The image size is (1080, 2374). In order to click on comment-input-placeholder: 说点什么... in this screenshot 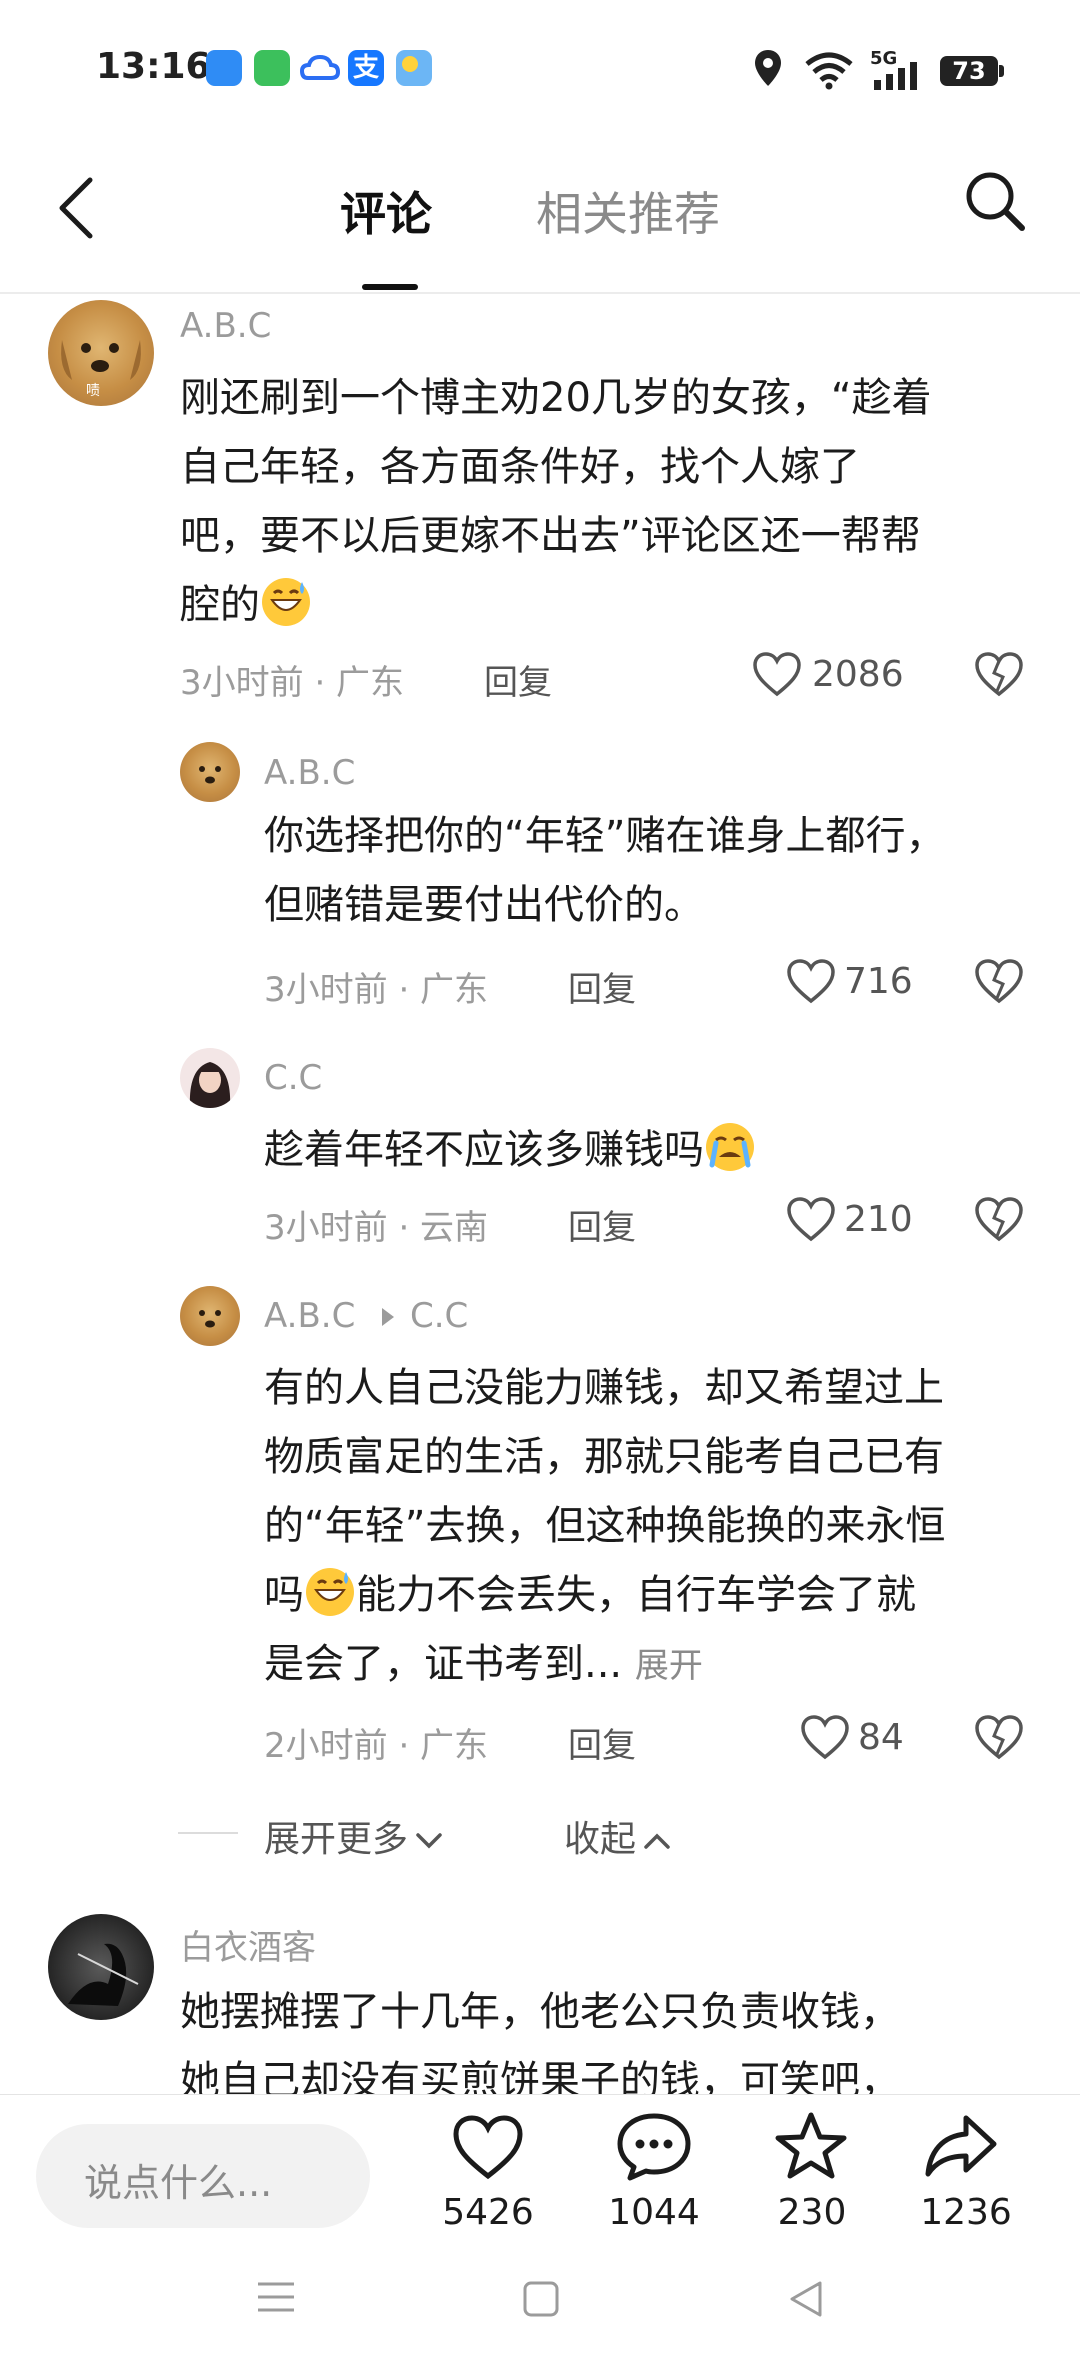, I will do `click(178, 2183)`.